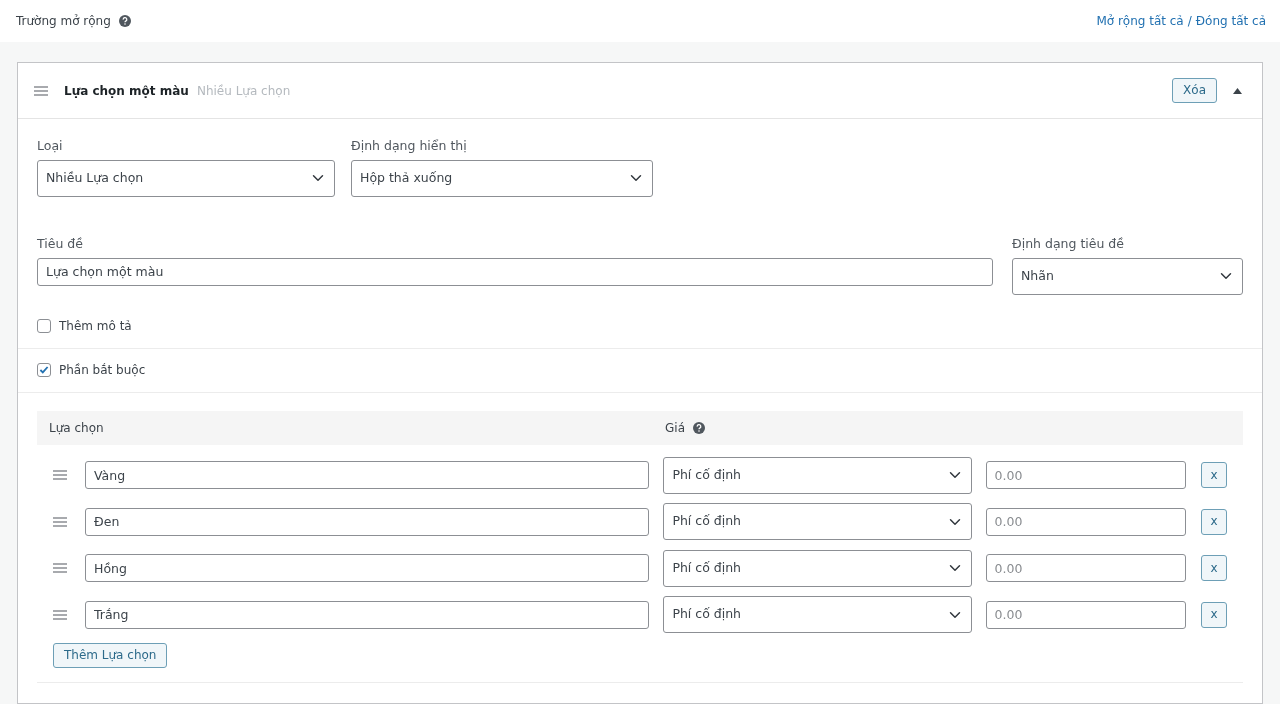 This screenshot has height=704, width=1280. What do you see at coordinates (102, 370) in the screenshot?
I see `checkbox-label: Phần bắt buộc` at bounding box center [102, 370].